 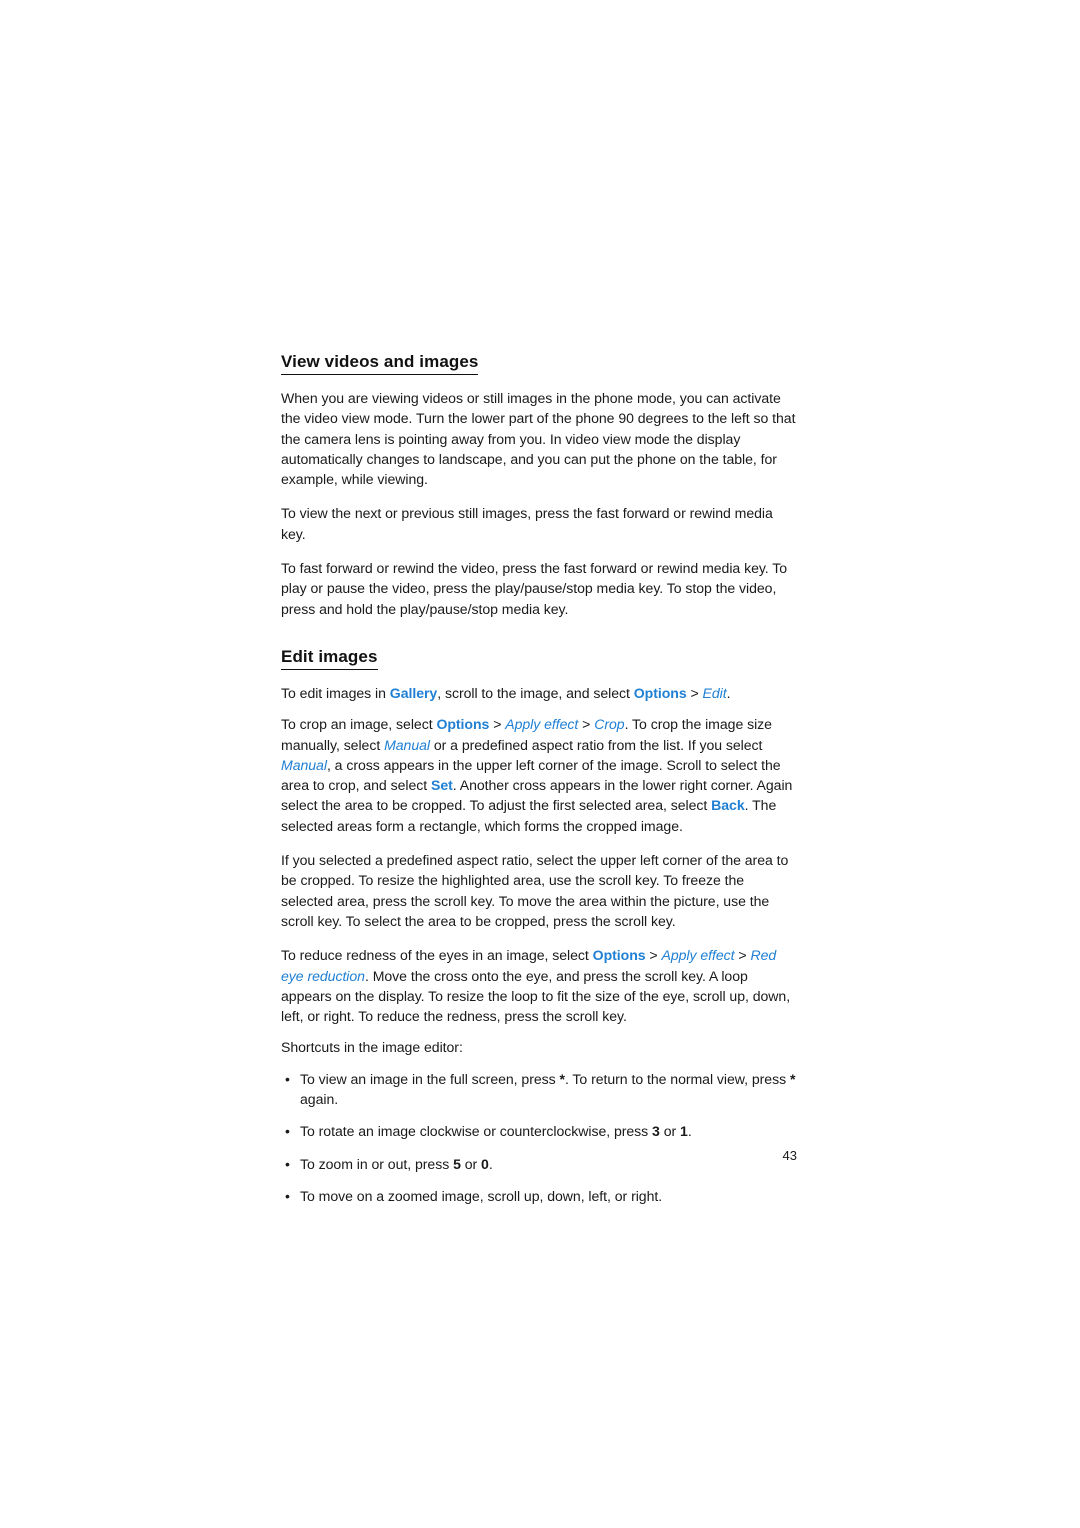 I want to click on ui-reference-back: Back, so click(x=728, y=805).